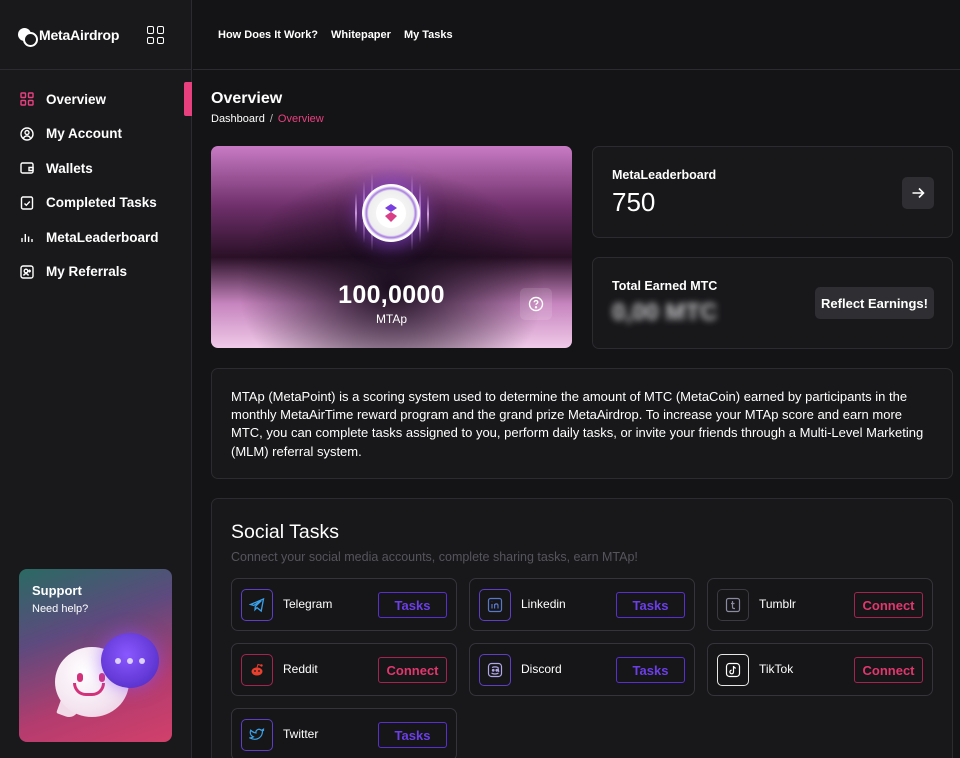  Describe the element at coordinates (820, 604) in the screenshot. I see `social-tile-tumblr: Tumblr Connect` at that location.